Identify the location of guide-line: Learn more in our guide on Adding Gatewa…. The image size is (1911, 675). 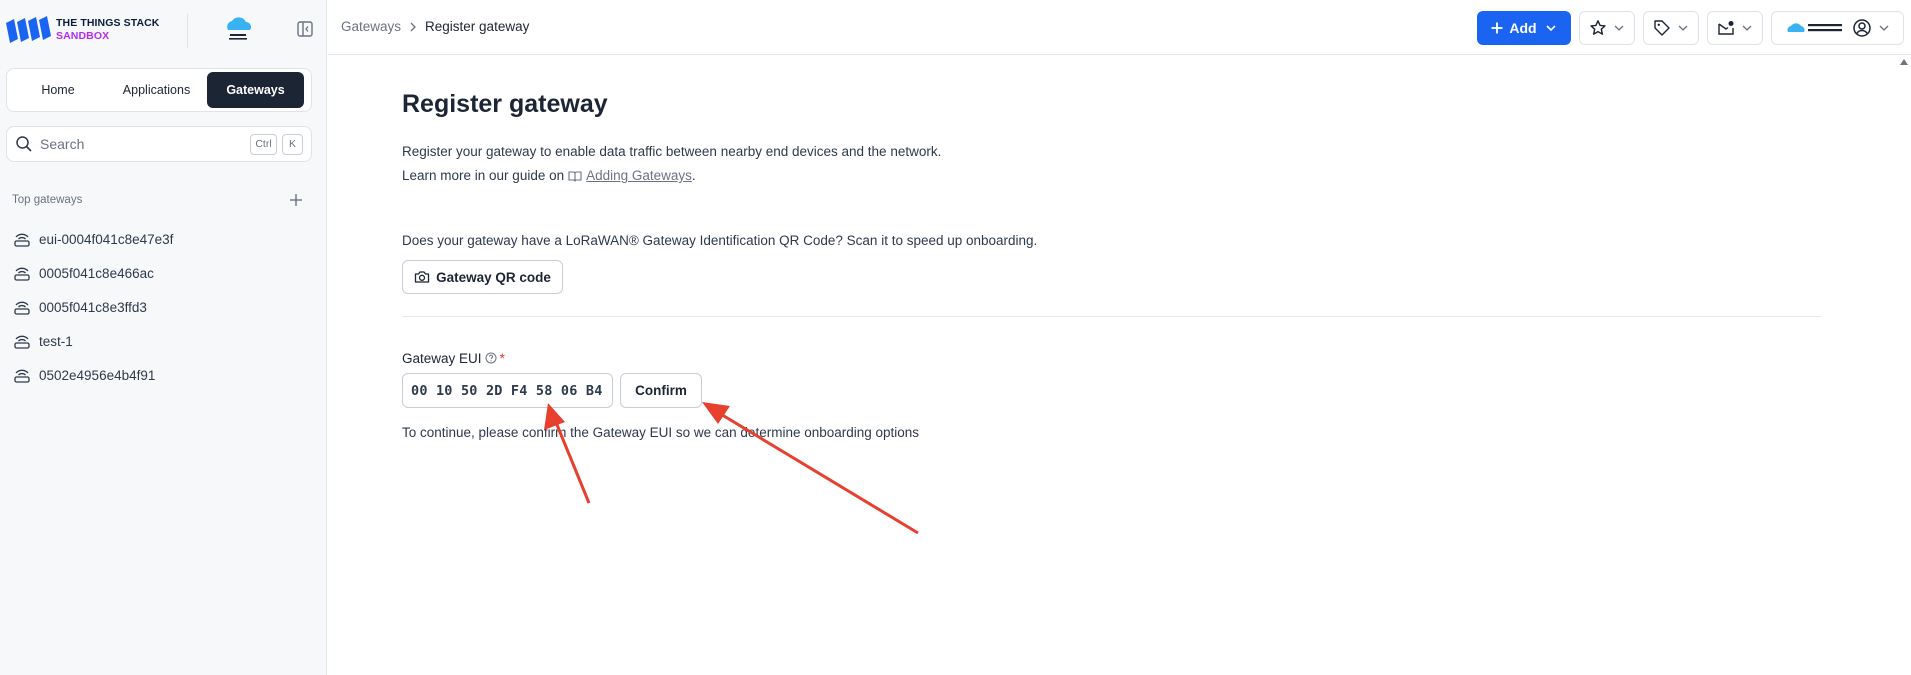
(549, 175).